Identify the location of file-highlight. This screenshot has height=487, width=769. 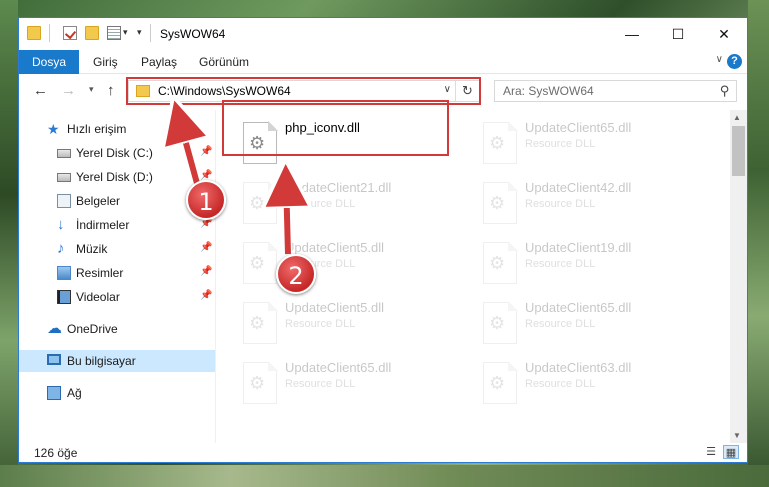
(335, 128).